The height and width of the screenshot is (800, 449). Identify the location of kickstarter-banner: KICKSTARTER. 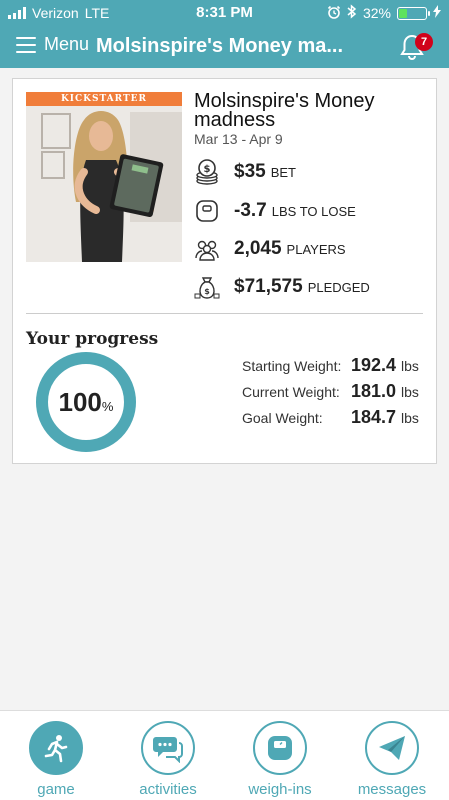
(104, 99).